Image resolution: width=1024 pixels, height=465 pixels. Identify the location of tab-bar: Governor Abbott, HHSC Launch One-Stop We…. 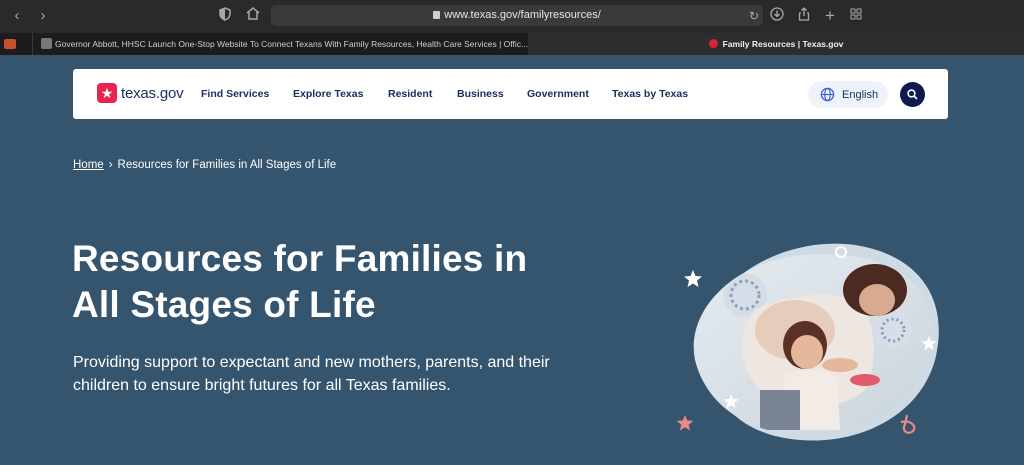
(512, 44).